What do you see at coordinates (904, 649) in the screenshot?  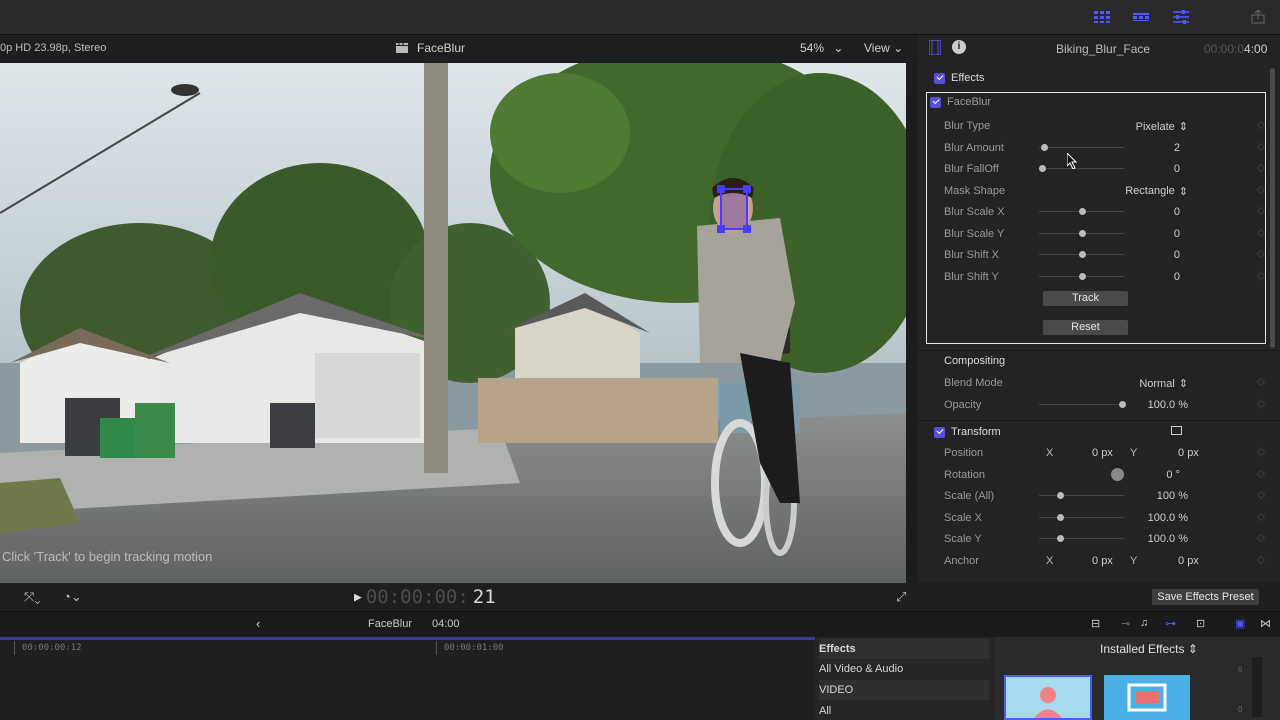 I see `effects-header: Effects` at bounding box center [904, 649].